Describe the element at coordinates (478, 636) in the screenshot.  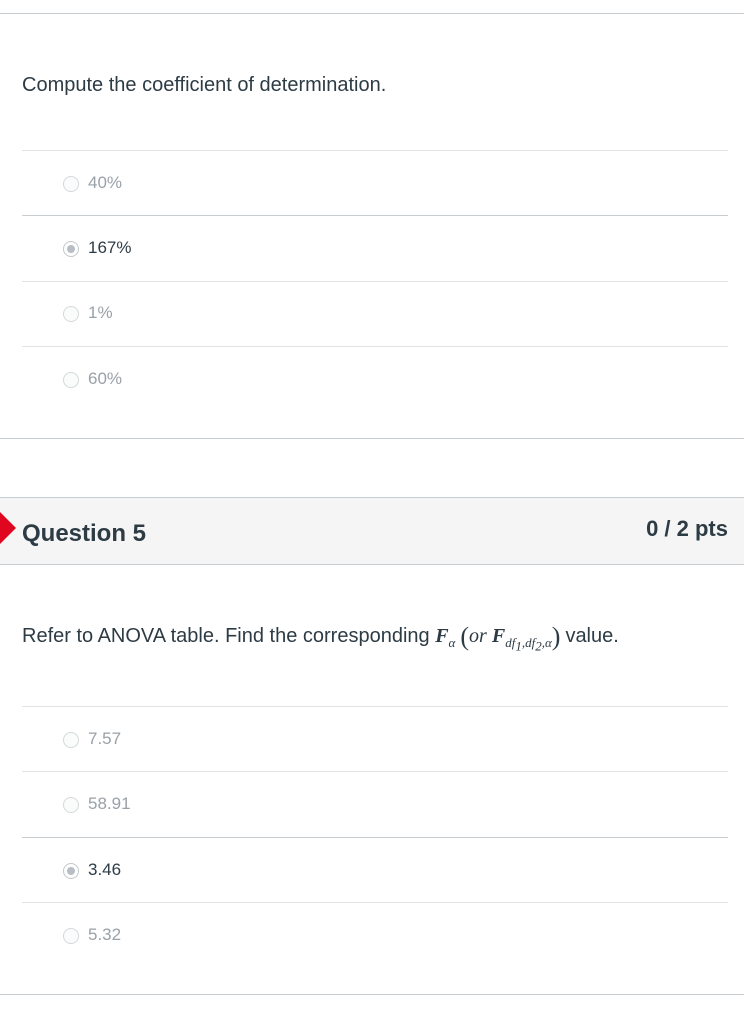
I see `formula-or: or` at that location.